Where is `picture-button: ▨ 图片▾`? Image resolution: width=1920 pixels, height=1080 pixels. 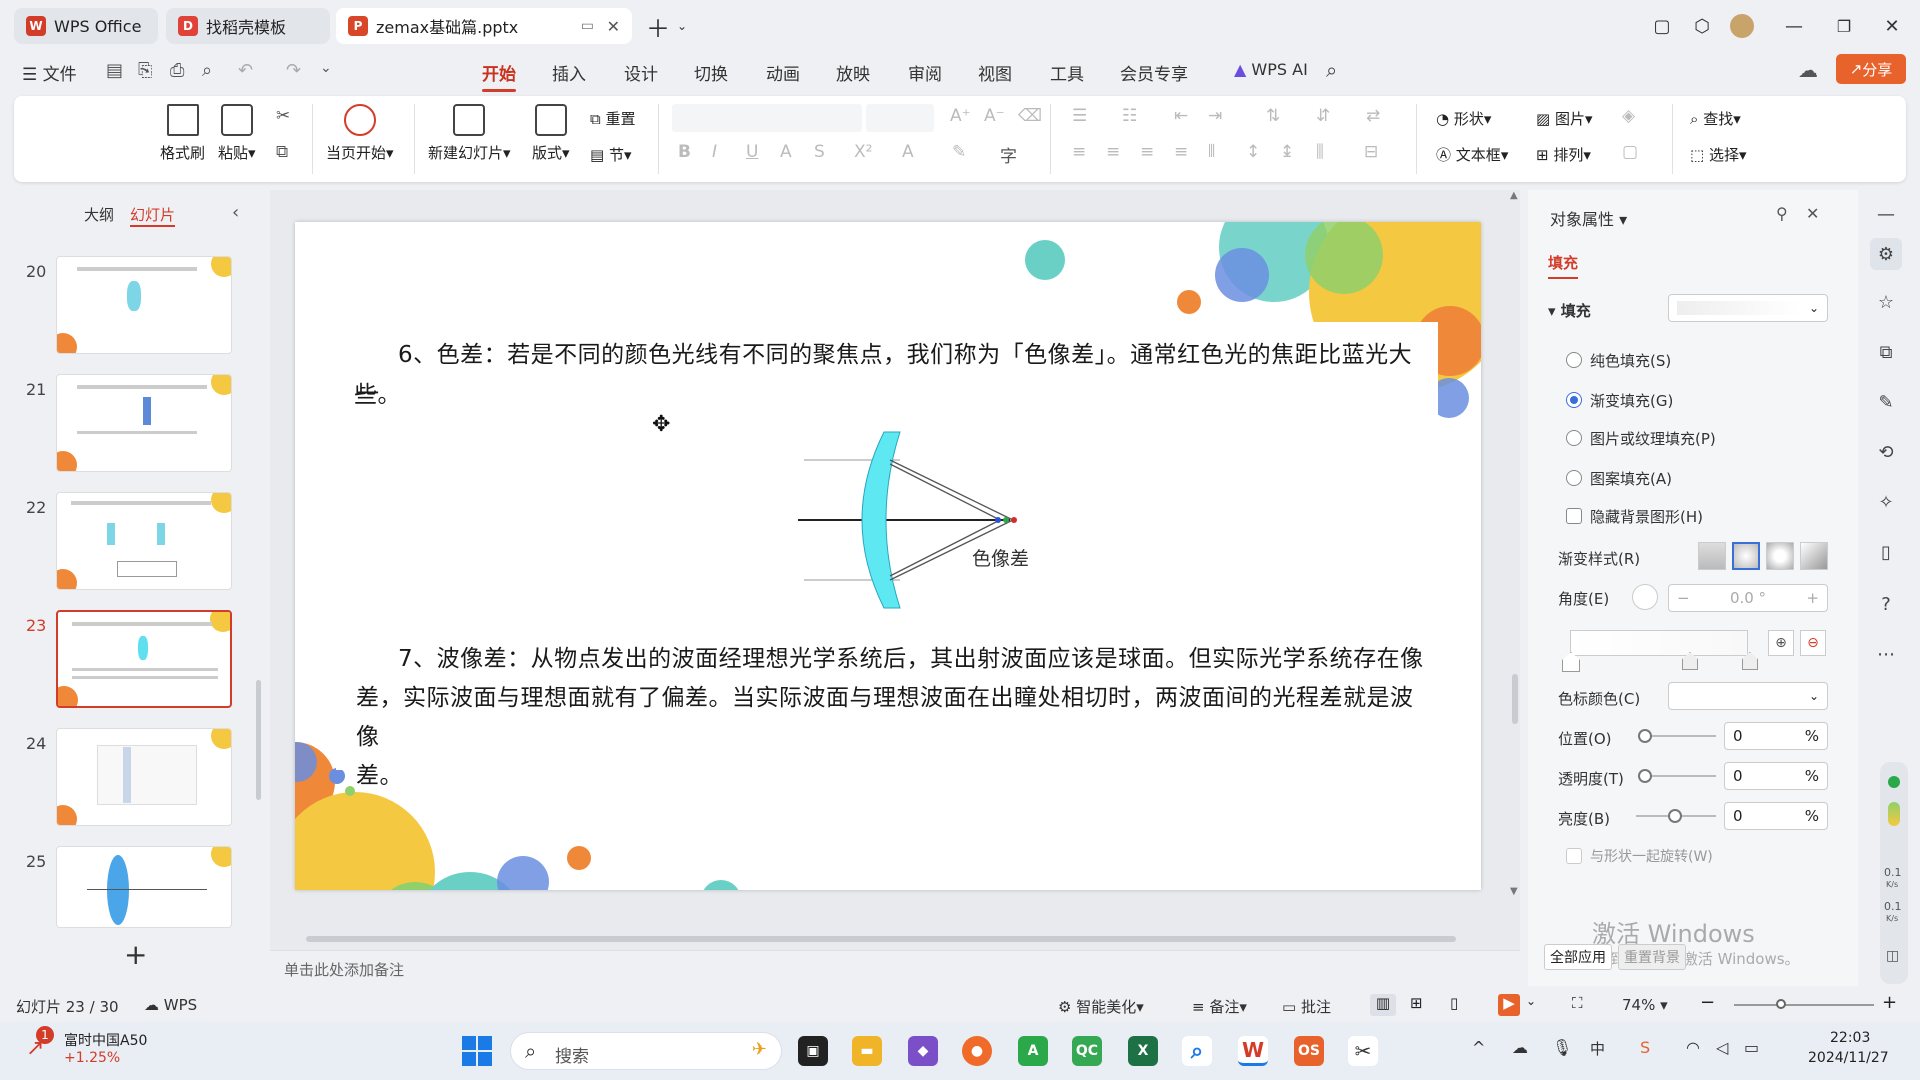 picture-button: ▨ 图片▾ is located at coordinates (1564, 118).